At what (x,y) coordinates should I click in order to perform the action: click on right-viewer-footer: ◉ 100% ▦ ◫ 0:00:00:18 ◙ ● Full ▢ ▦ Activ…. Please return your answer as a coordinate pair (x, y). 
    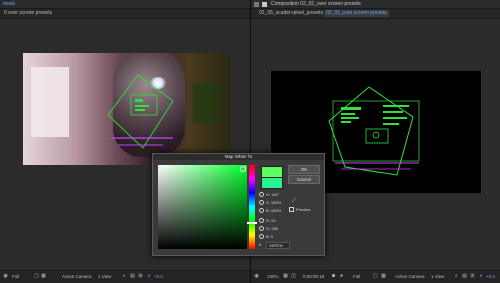
    Looking at the image, I should click on (375, 276).